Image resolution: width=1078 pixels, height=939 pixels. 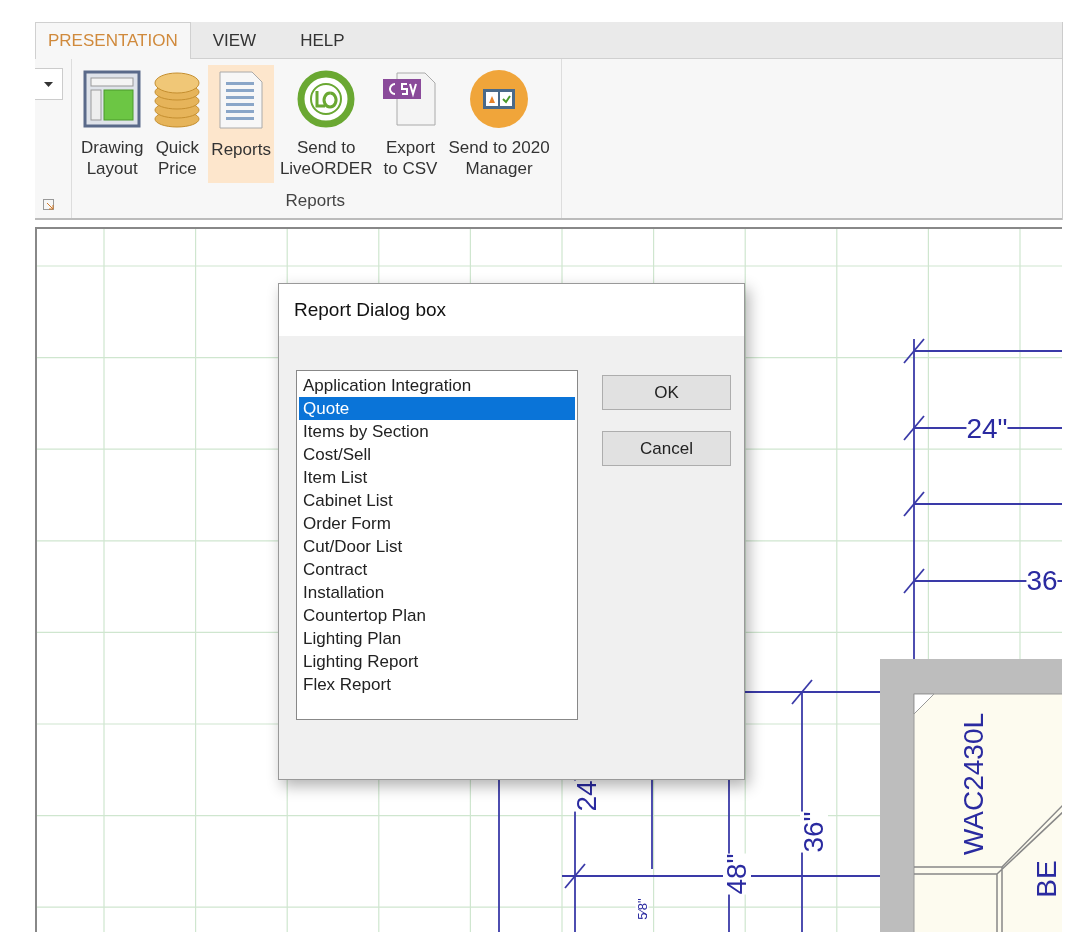 What do you see at coordinates (437, 523) in the screenshot?
I see `list-item: Order Form` at bounding box center [437, 523].